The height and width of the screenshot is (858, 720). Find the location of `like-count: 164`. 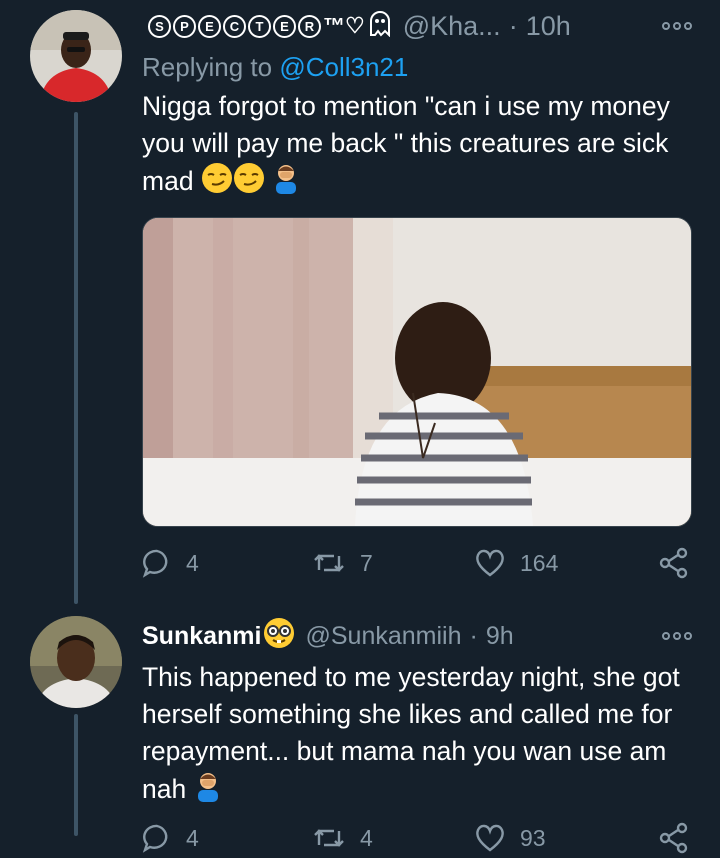

like-count: 164 is located at coordinates (539, 562).